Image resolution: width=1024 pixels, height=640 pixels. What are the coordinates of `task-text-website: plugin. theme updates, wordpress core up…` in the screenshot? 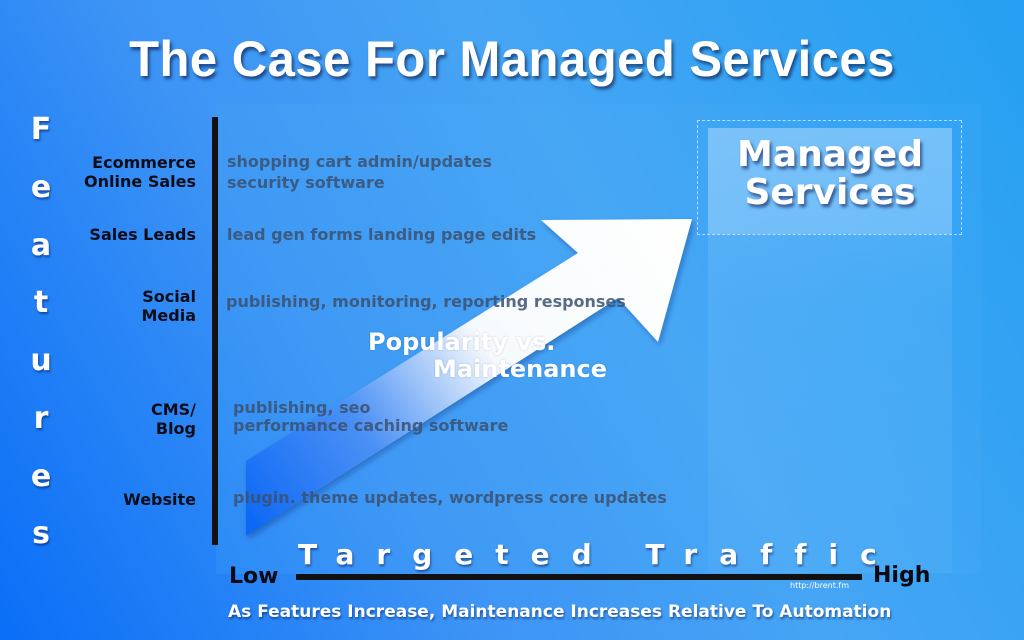 It's located at (450, 497).